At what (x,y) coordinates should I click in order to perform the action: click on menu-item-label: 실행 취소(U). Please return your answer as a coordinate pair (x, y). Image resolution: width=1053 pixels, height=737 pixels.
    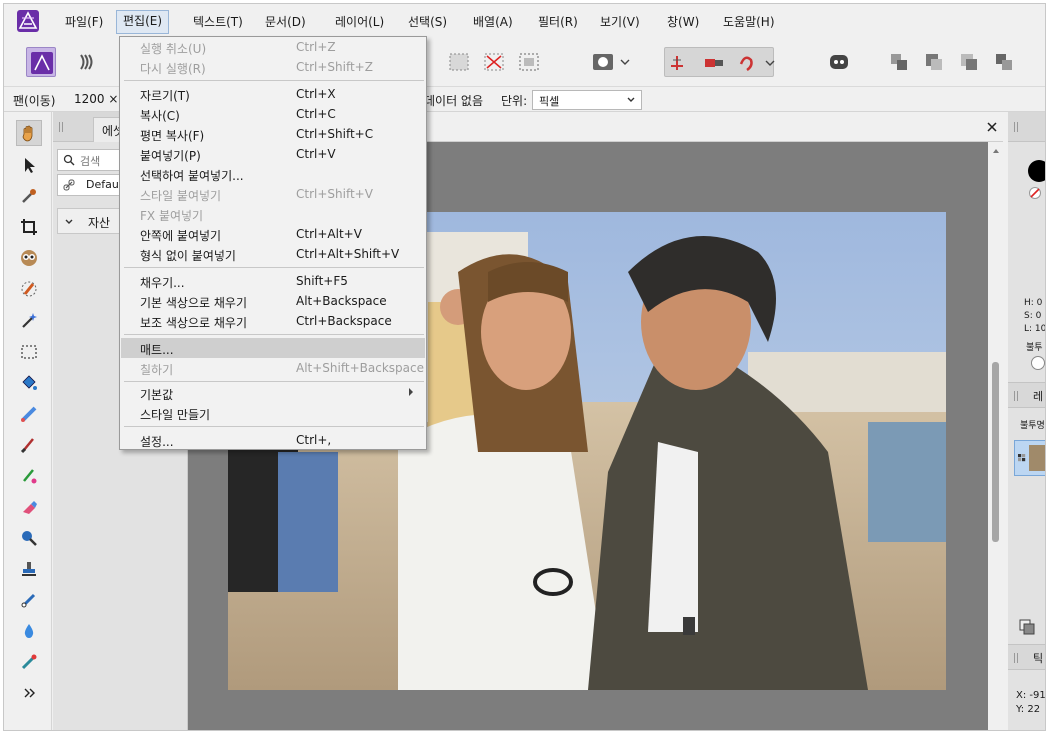
    Looking at the image, I should click on (173, 49).